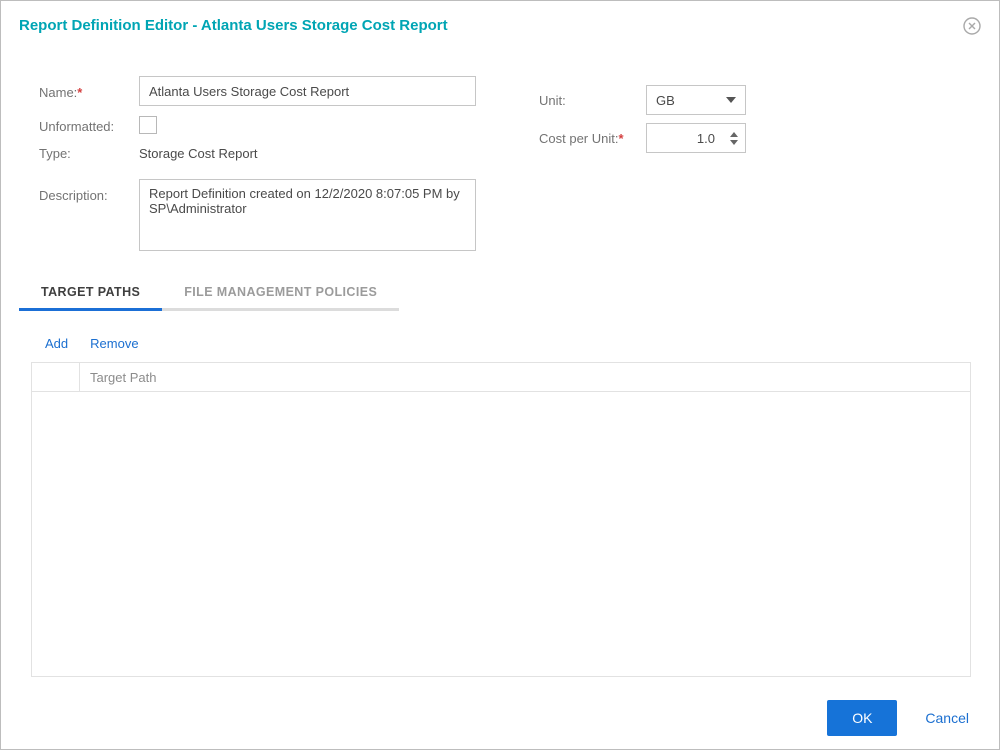 This screenshot has width=1000, height=750. What do you see at coordinates (734, 142) in the screenshot?
I see `spin-down-icon` at bounding box center [734, 142].